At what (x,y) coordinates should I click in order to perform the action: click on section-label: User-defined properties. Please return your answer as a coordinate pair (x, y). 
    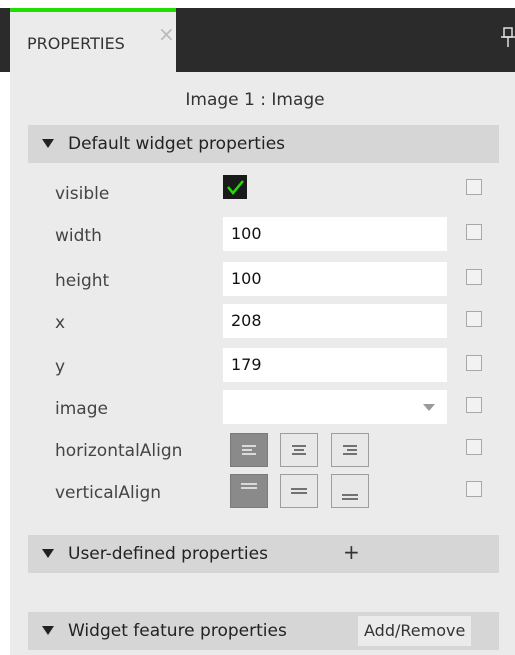
    Looking at the image, I should click on (168, 554).